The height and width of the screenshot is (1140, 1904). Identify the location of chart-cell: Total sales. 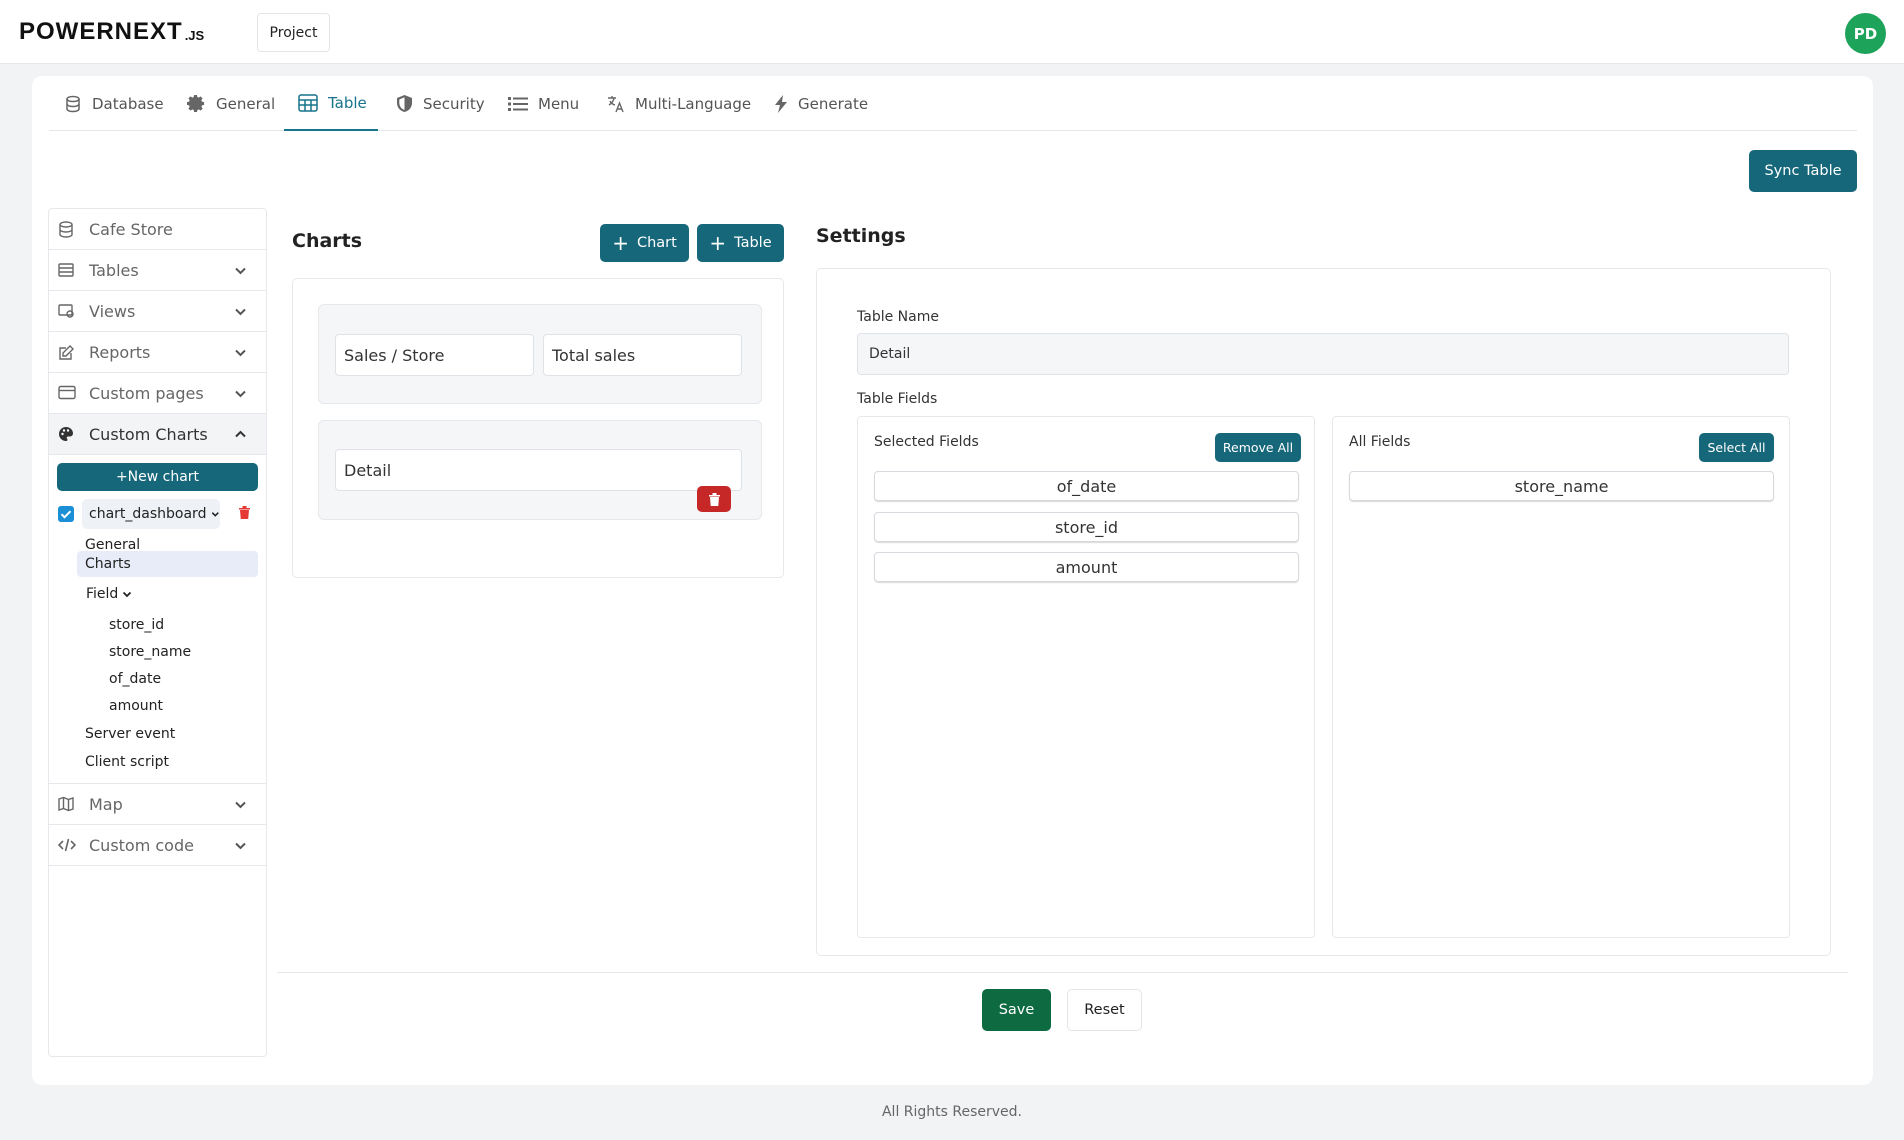
(642, 355).